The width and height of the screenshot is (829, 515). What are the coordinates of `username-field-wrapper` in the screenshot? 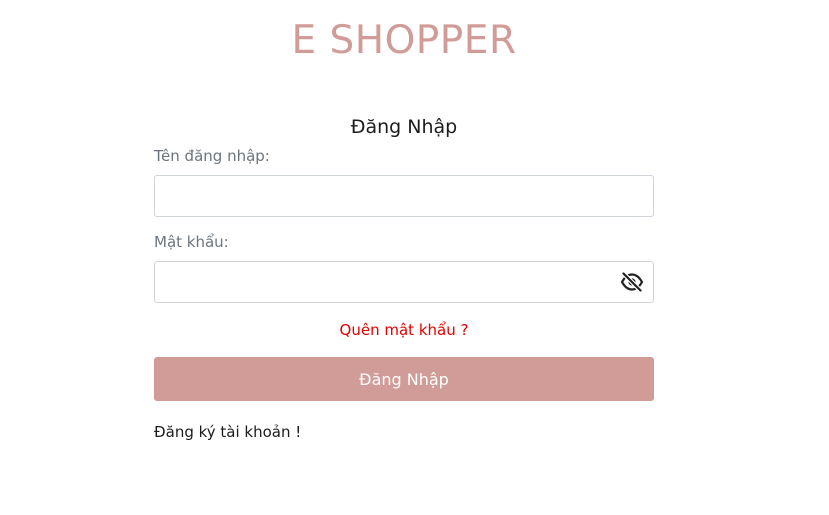 It's located at (404, 196).